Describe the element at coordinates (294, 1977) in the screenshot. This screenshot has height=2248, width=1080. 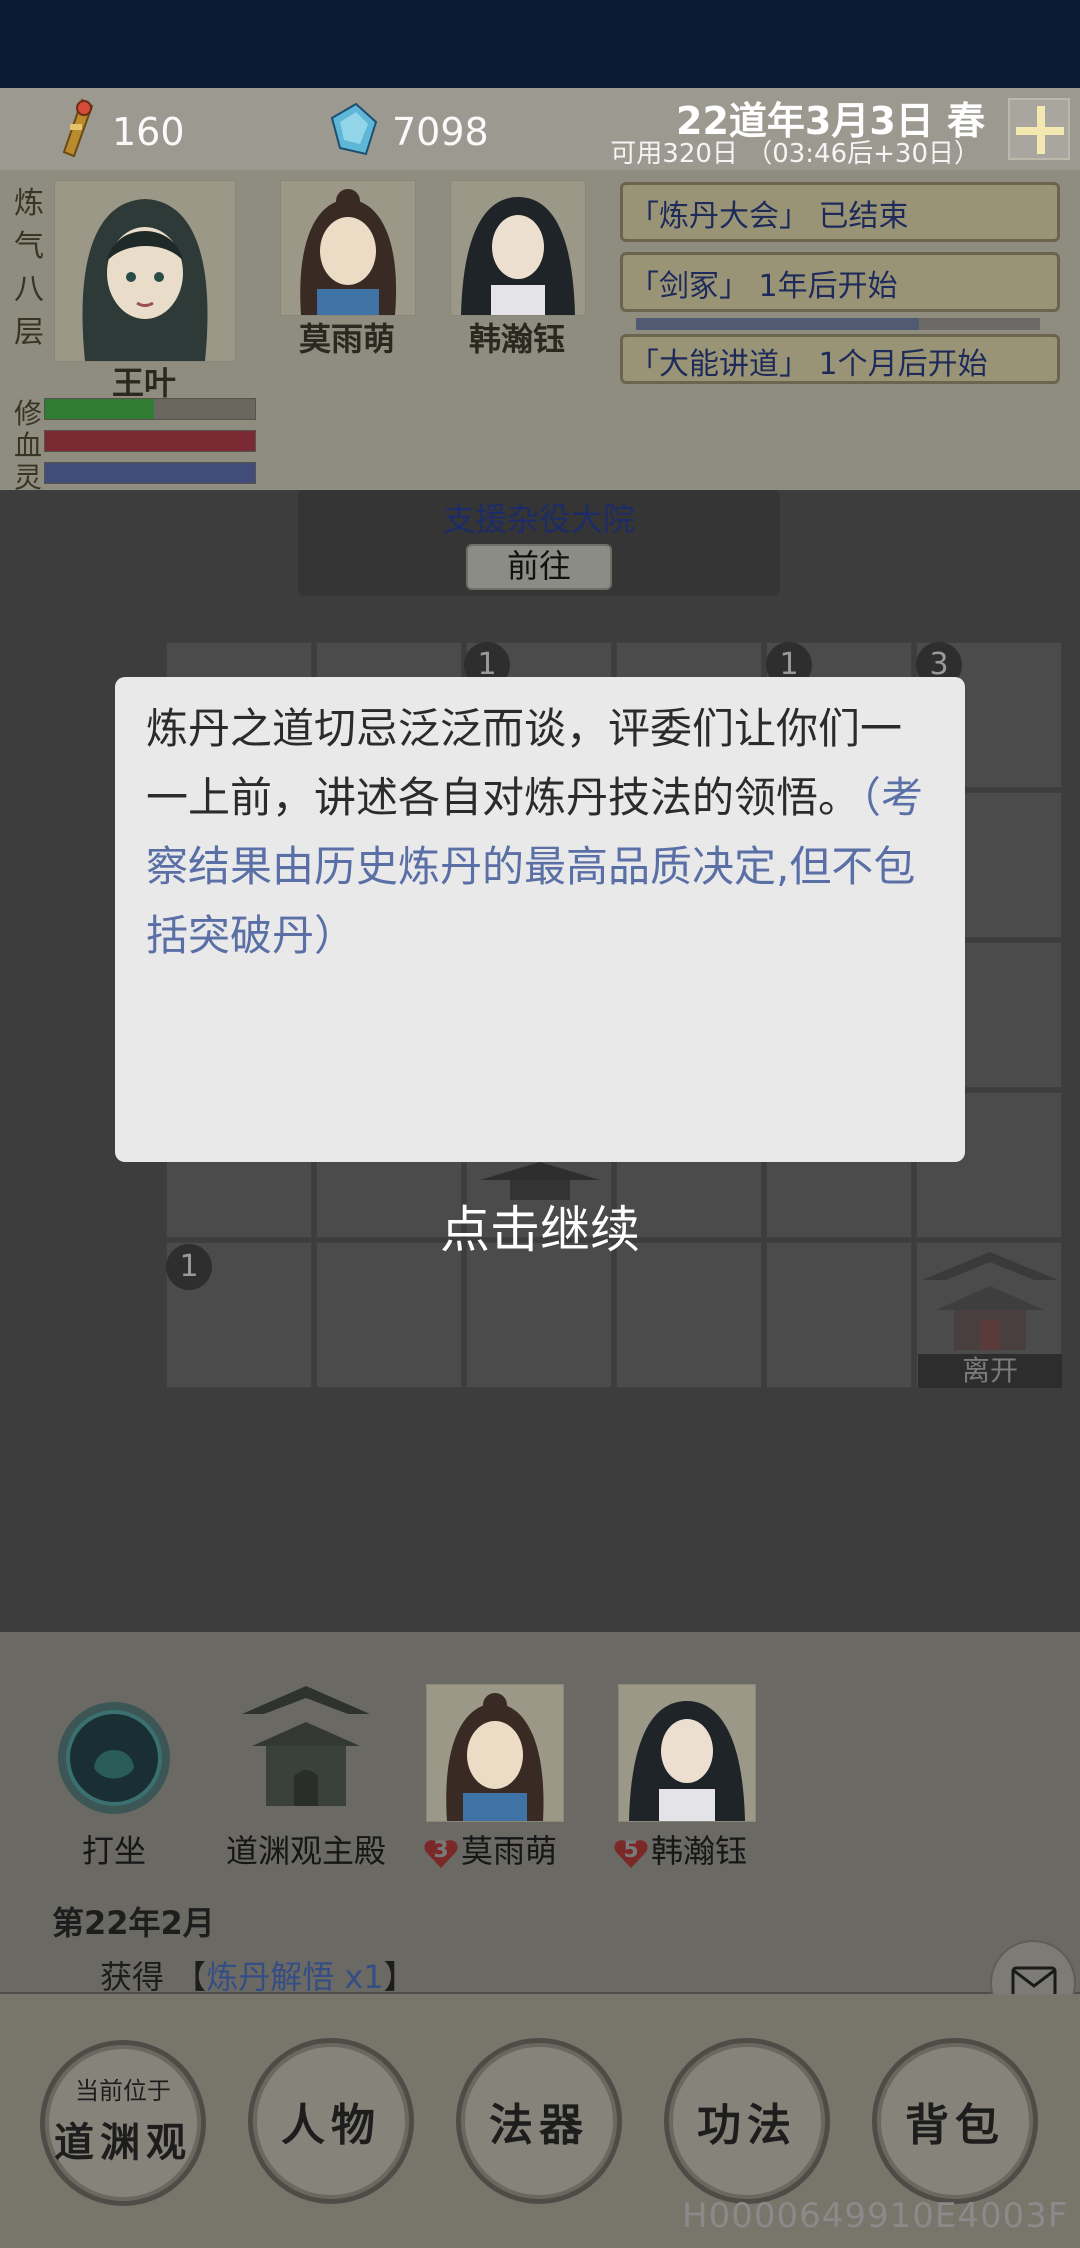
I see `log-item: 炼丹解悟 x1` at that location.